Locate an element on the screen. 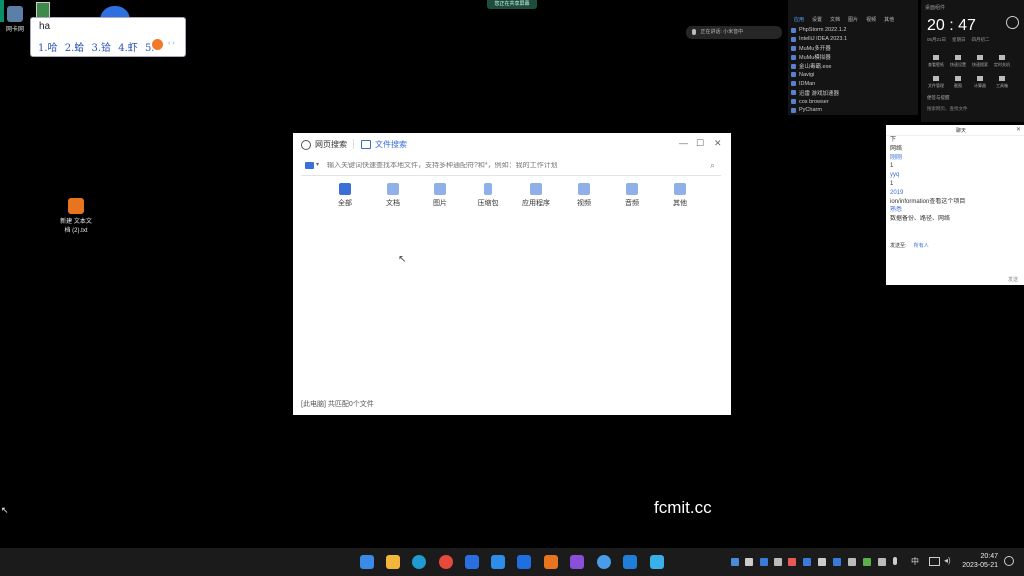 This screenshot has width=1024, height=576. sublime-icon is located at coordinates (551, 562).